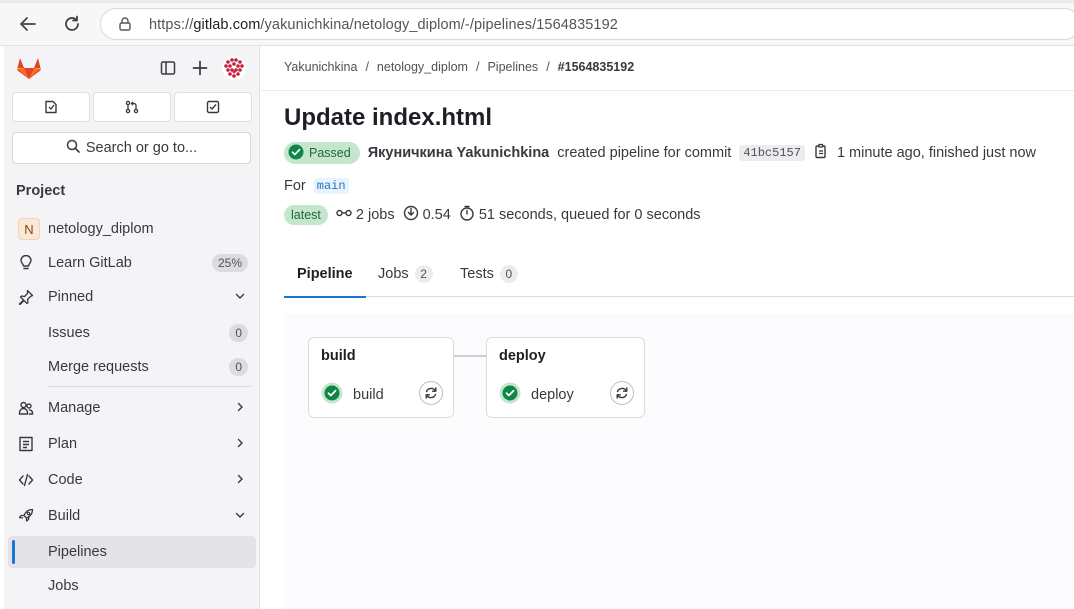 The width and height of the screenshot is (1074, 609). What do you see at coordinates (65, 480) in the screenshot?
I see `sidebar-item-label: Code` at bounding box center [65, 480].